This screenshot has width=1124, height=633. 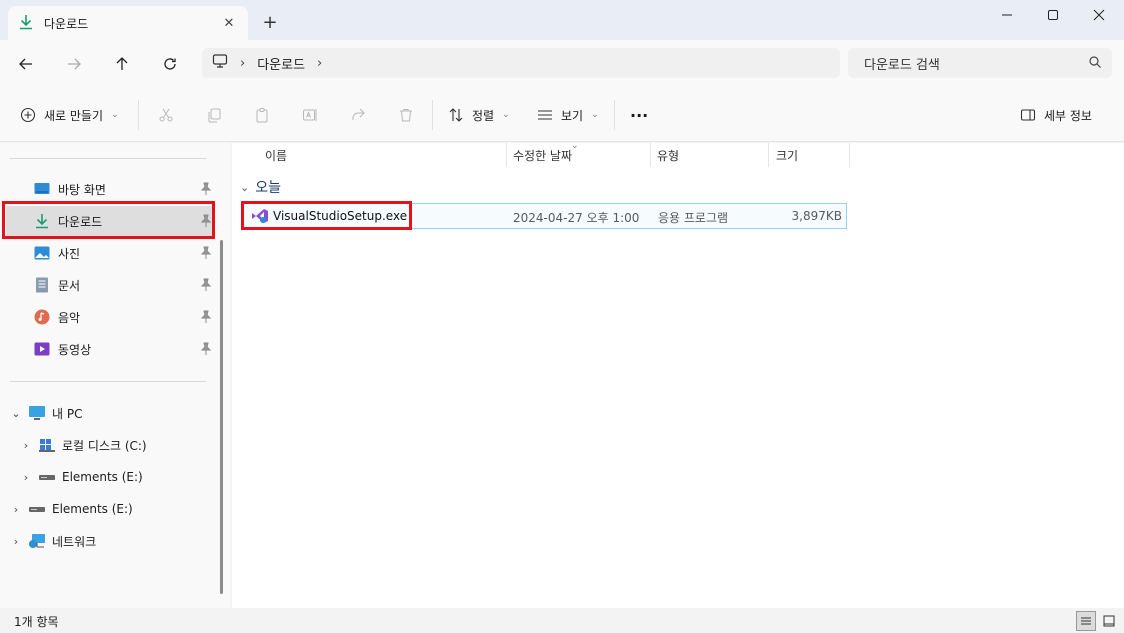 What do you see at coordinates (575, 146) in the screenshot?
I see `sort-chevron-icon: ⌄` at bounding box center [575, 146].